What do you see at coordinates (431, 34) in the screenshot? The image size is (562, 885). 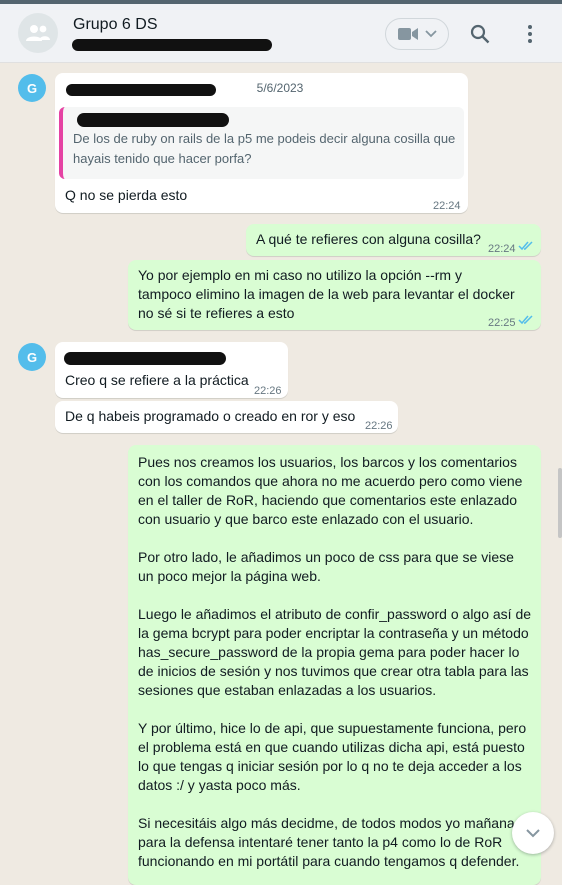 I see `chevron-down-icon` at bounding box center [431, 34].